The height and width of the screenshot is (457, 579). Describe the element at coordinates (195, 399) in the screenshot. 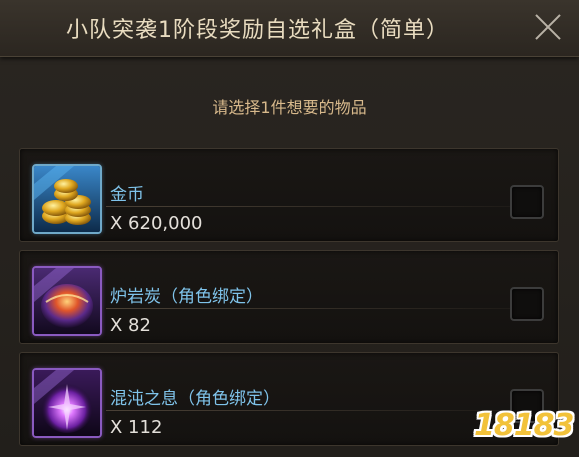

I see `item-name: 混沌之息（角色绑定）` at that location.